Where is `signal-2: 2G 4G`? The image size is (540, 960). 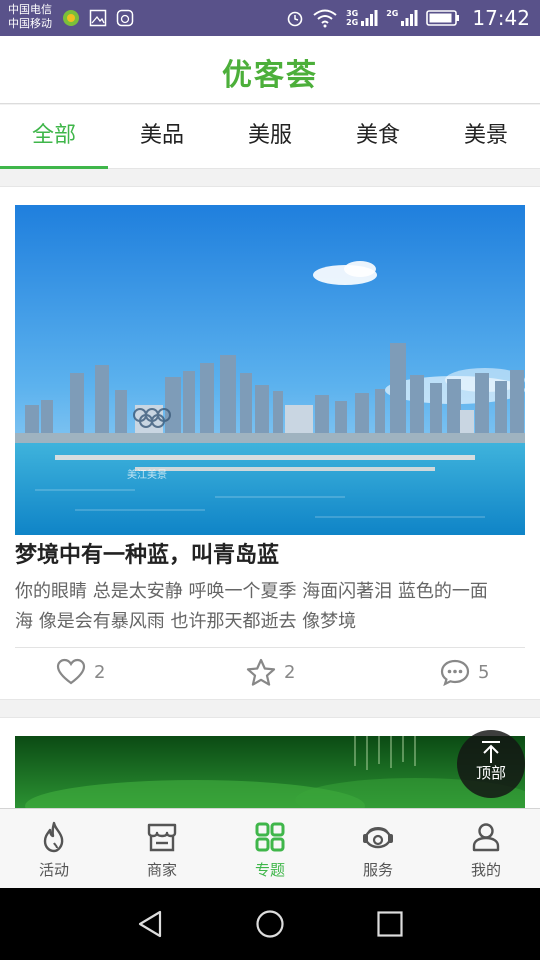 signal-2: 2G 4G is located at coordinates (402, 18).